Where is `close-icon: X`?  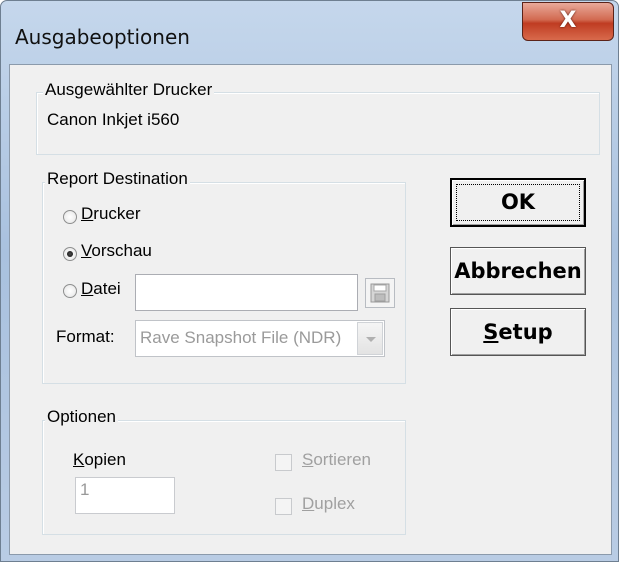 close-icon: X is located at coordinates (568, 20).